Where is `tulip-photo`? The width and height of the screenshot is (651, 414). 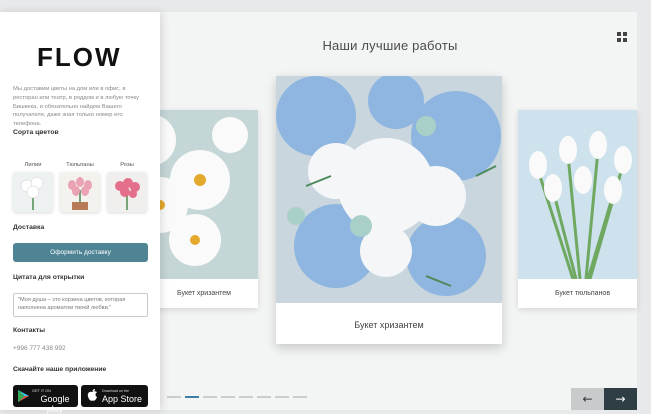
tulip-photo is located at coordinates (577, 194).